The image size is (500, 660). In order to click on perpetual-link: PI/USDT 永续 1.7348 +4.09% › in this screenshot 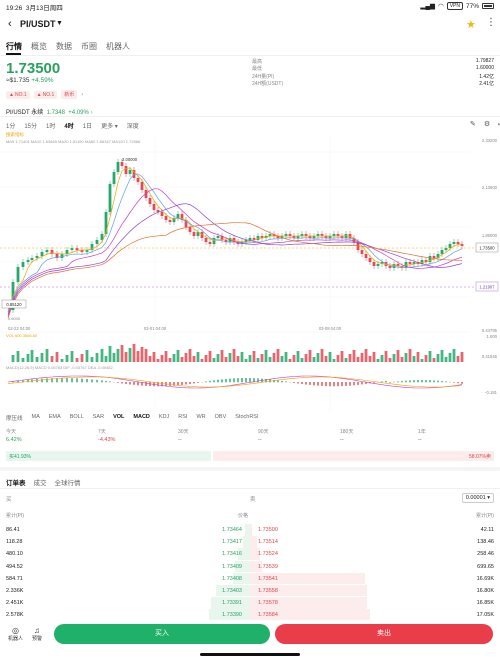, I will do `click(49, 111)`.